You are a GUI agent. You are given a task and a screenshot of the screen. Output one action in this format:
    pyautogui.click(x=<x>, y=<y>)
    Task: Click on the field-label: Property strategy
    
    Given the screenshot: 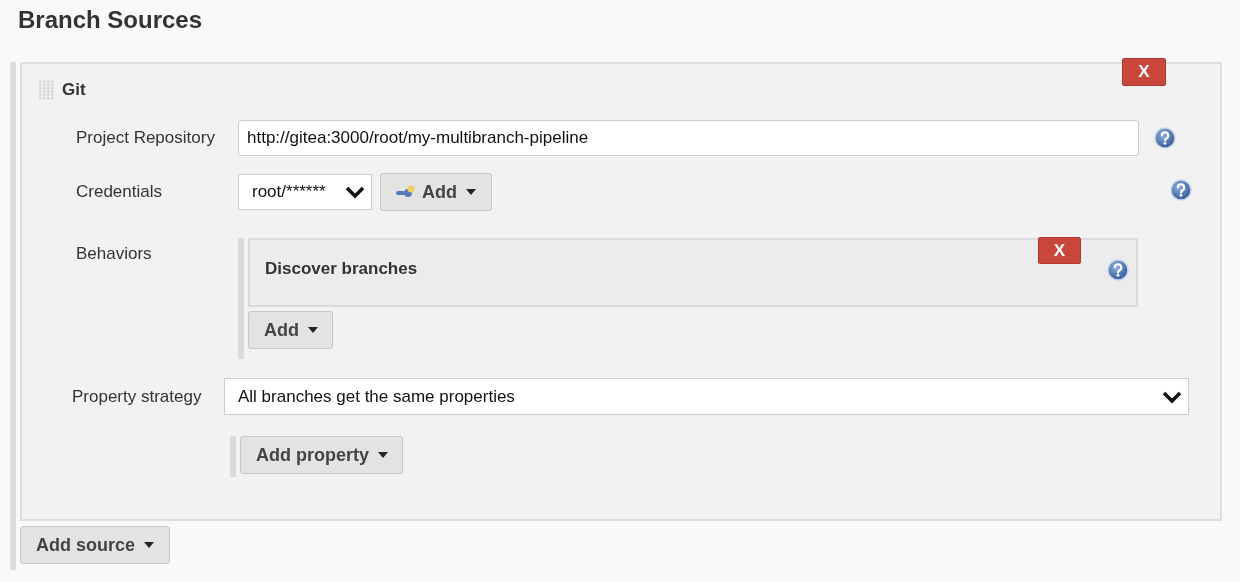 What is the action you would take?
    pyautogui.click(x=137, y=396)
    